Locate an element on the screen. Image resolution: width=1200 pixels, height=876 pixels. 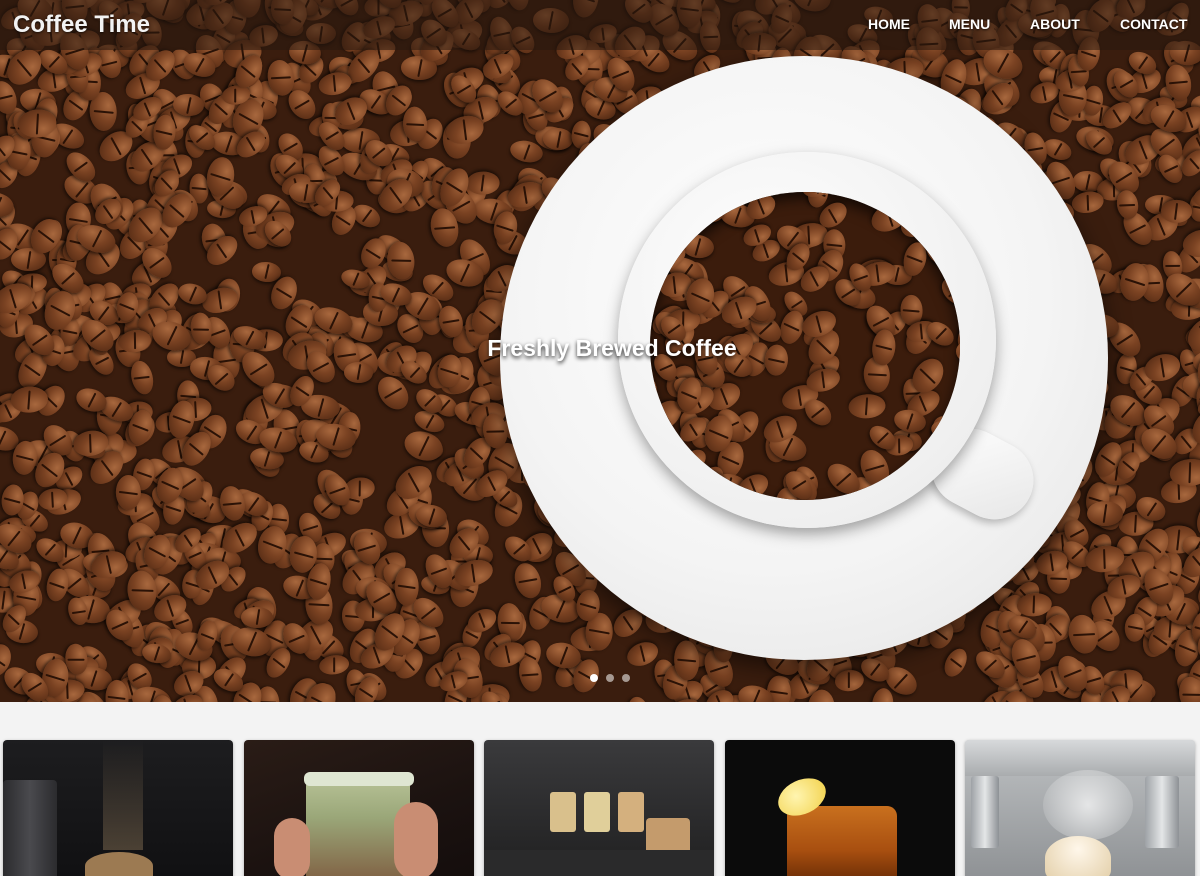
whipped-cream-cup-icon is located at coordinates (1078, 856).